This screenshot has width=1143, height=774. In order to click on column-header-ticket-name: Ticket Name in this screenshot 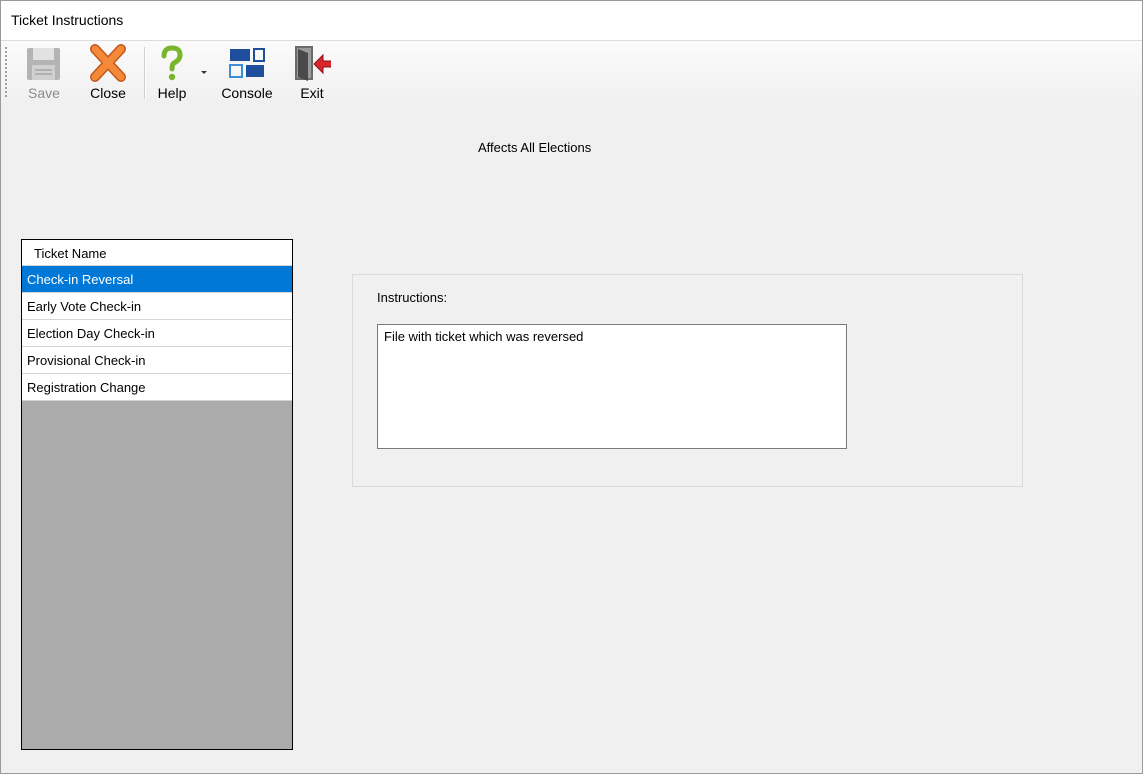, I will do `click(70, 253)`.